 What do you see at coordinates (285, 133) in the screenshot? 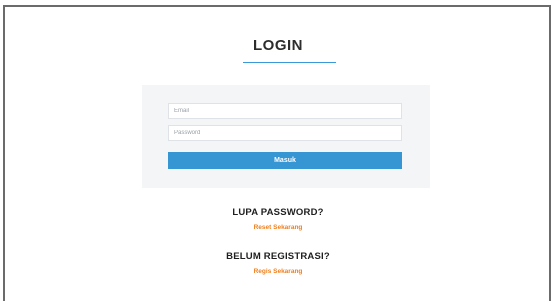
I see `password-field` at bounding box center [285, 133].